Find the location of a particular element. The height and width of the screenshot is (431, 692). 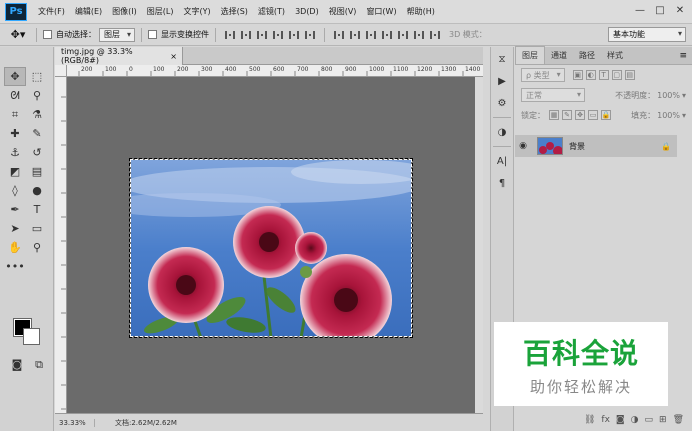

gradient-tool-icon: ▤ is located at coordinates (37, 171).